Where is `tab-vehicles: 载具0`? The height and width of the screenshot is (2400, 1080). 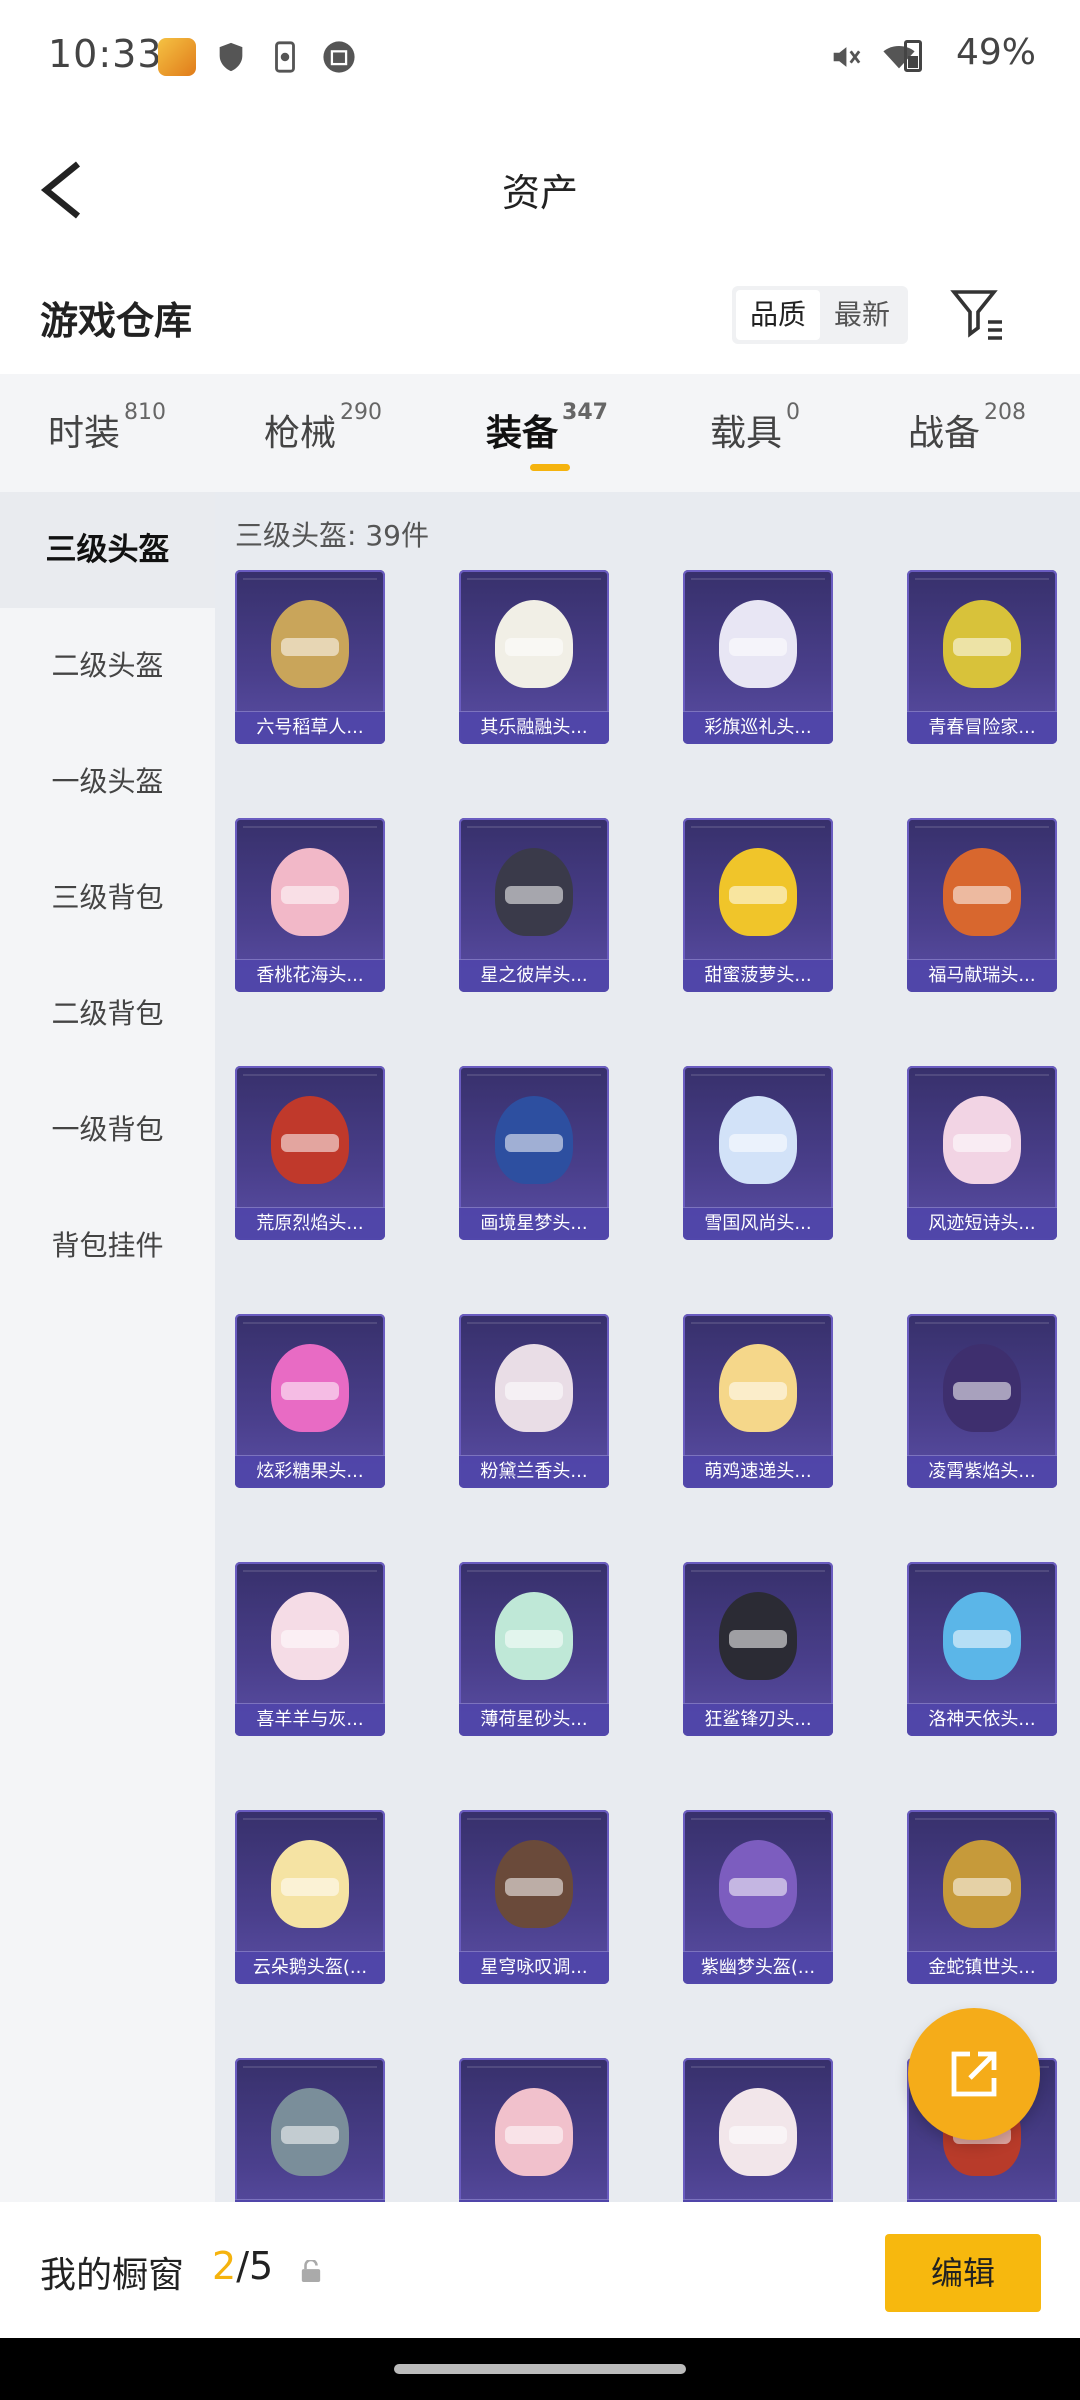
tab-vehicles: 载具0 is located at coordinates (755, 428).